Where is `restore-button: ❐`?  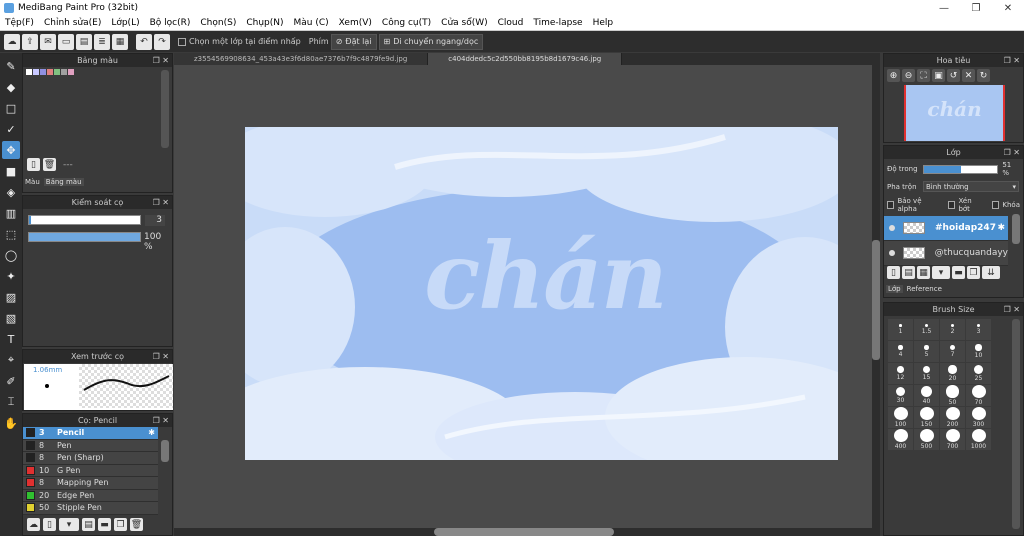
restore-button: ❐ is located at coordinates (976, 8).